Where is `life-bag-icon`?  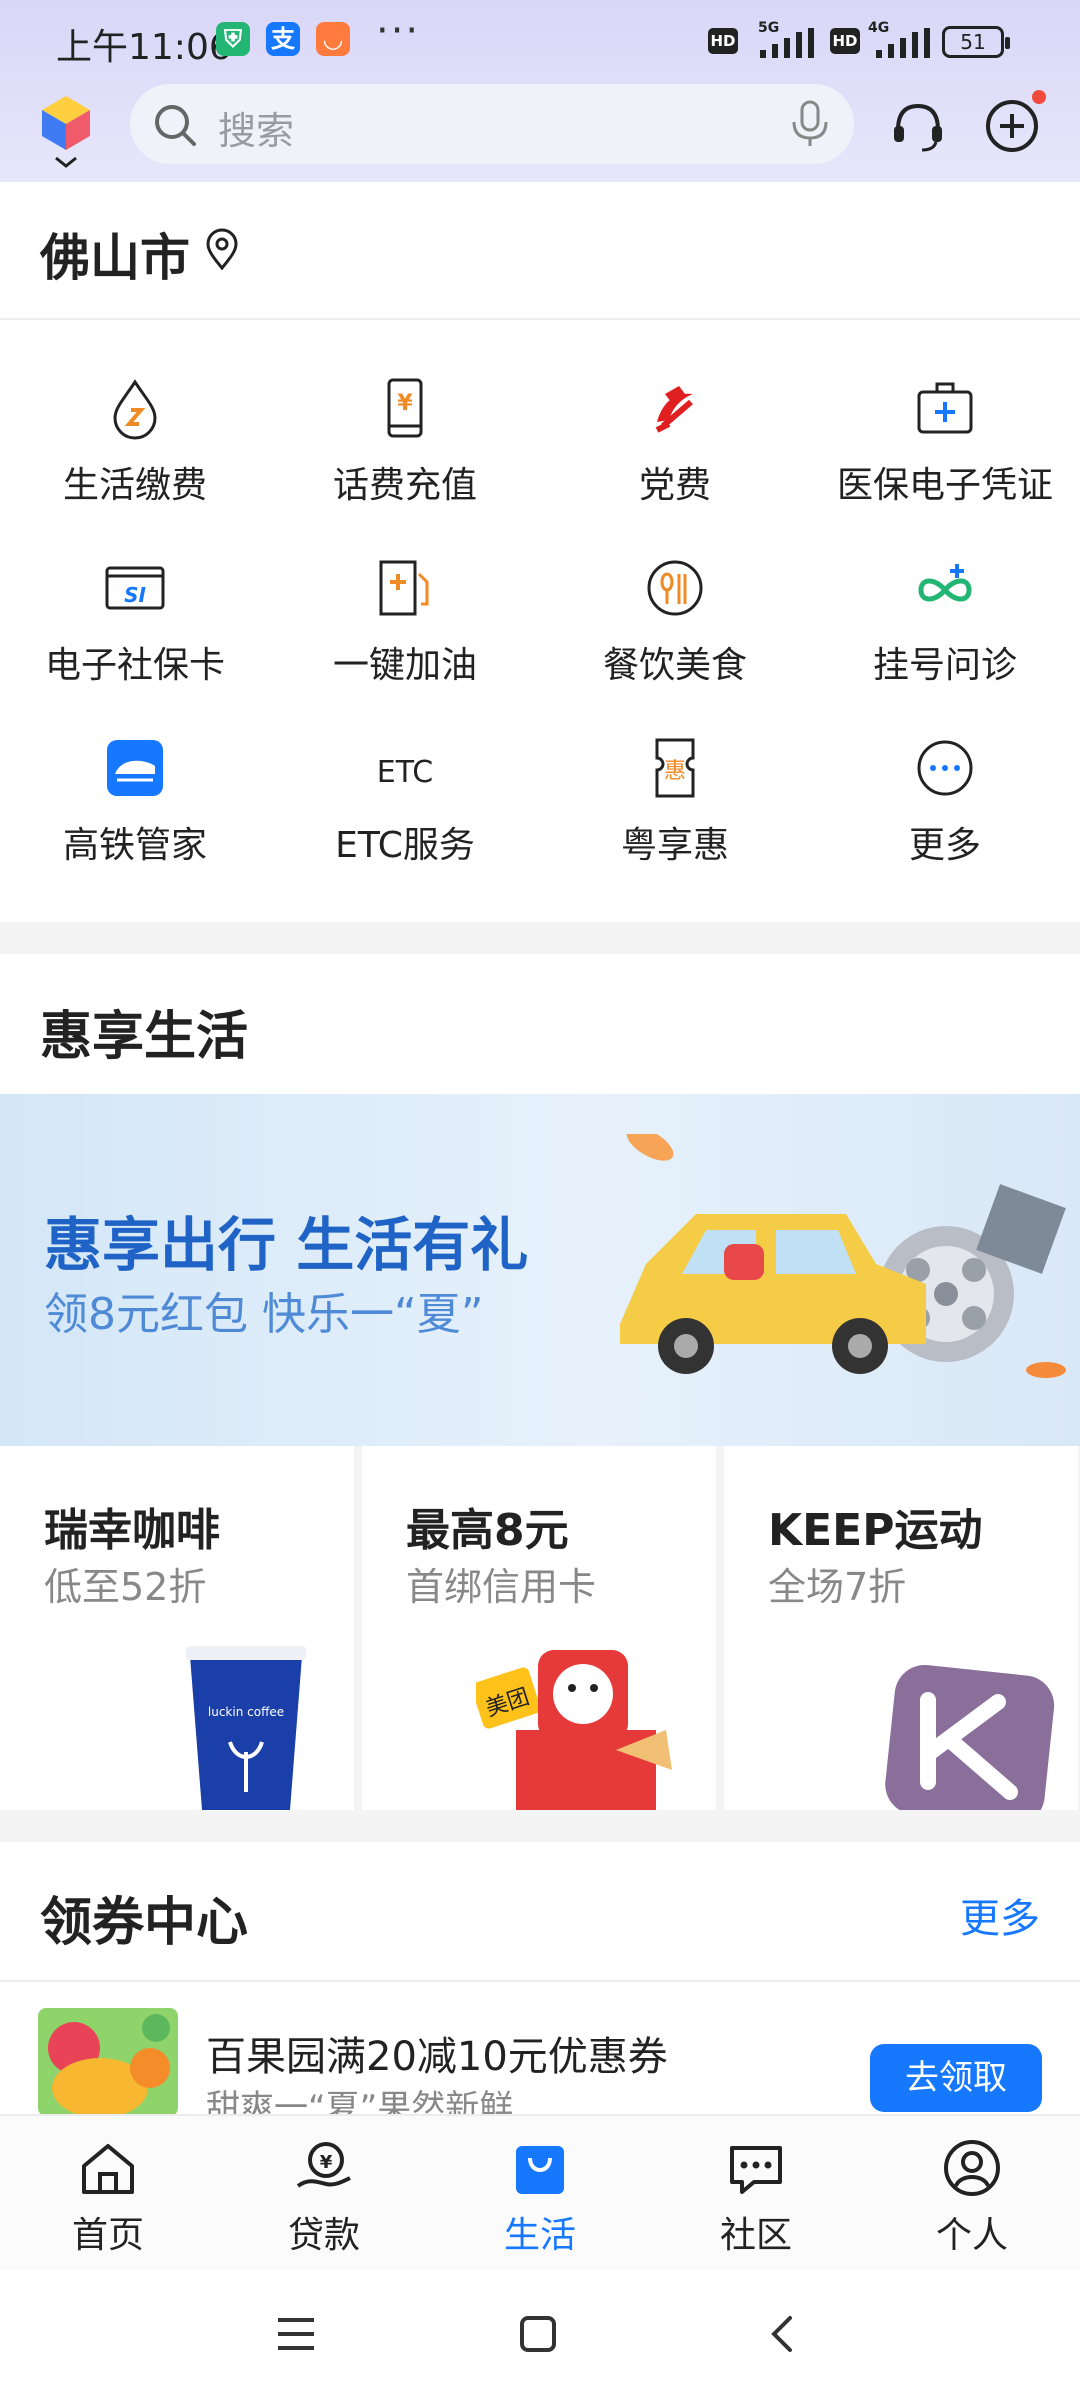
life-bag-icon is located at coordinates (540, 2170).